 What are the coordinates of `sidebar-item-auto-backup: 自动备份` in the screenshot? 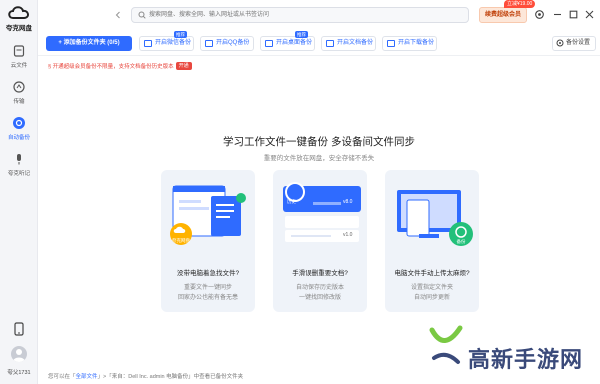 It's located at (19, 133).